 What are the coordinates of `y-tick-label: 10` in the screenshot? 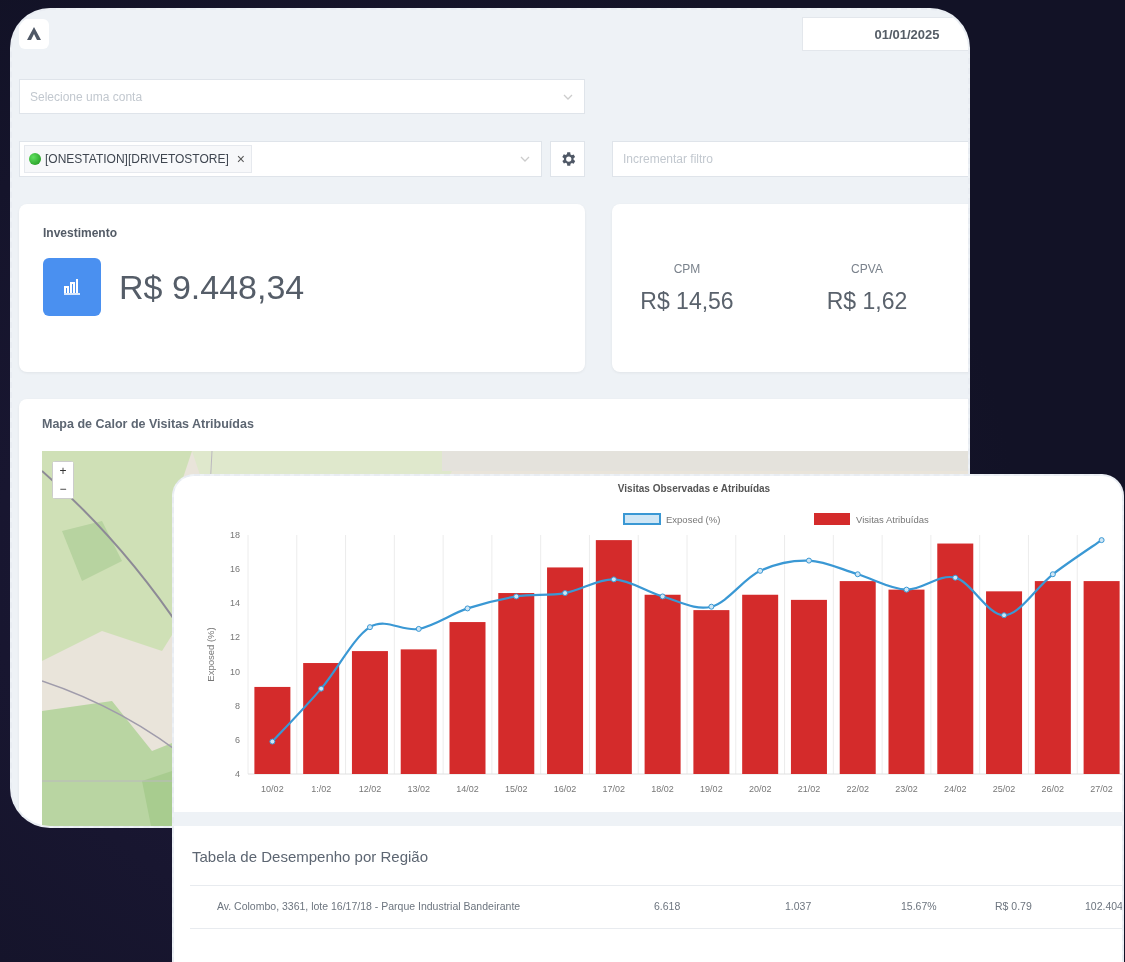 It's located at (235, 671).